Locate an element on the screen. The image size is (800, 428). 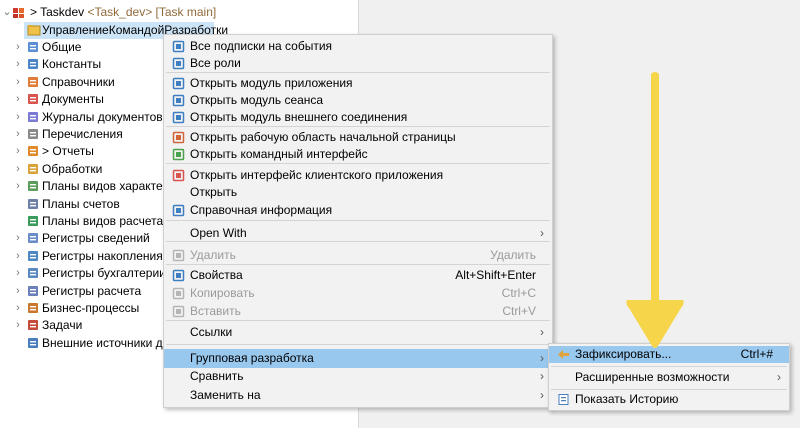
menu-item-label: Все подписки на события is located at coordinates (261, 46).